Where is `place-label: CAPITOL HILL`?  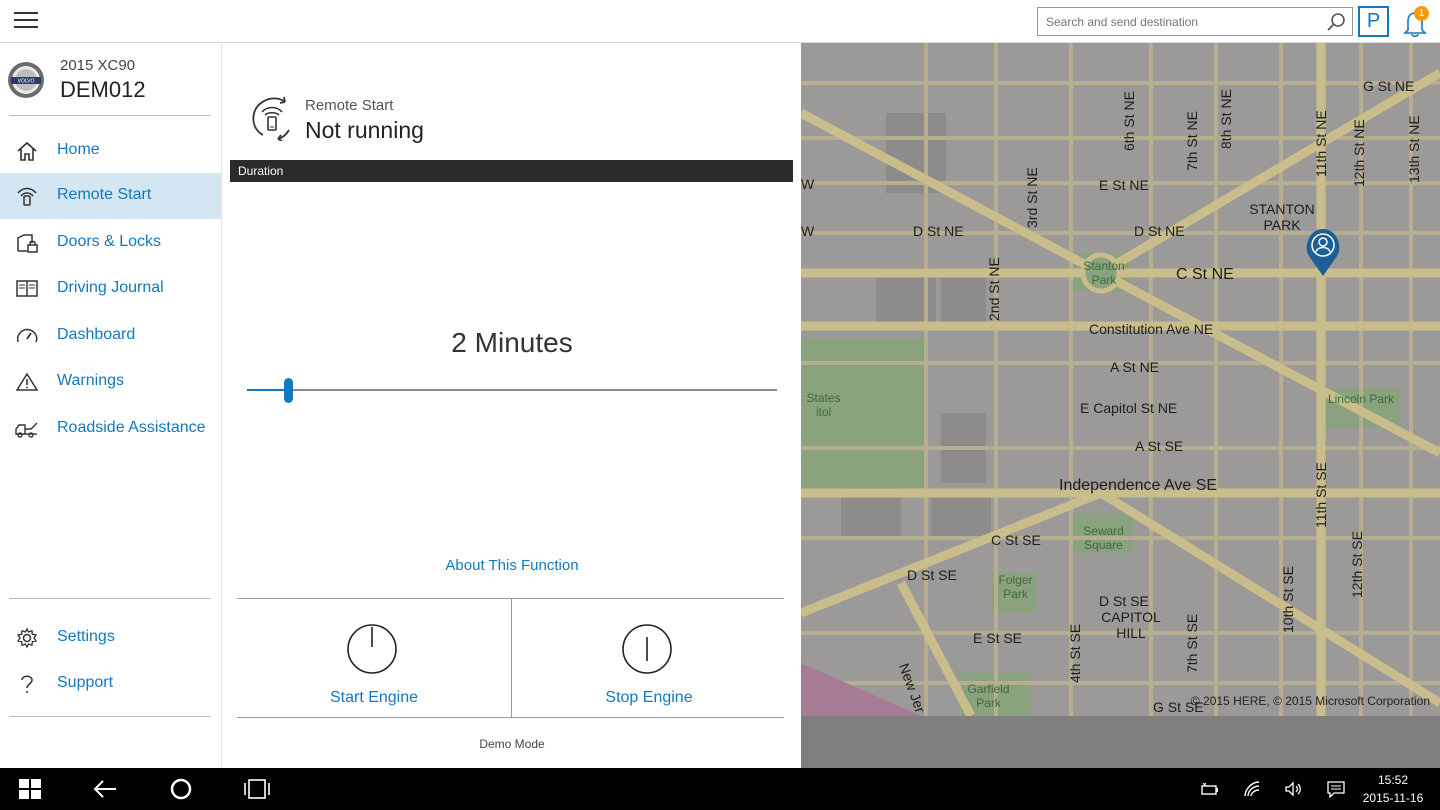
place-label: CAPITOL HILL is located at coordinates (1131, 625).